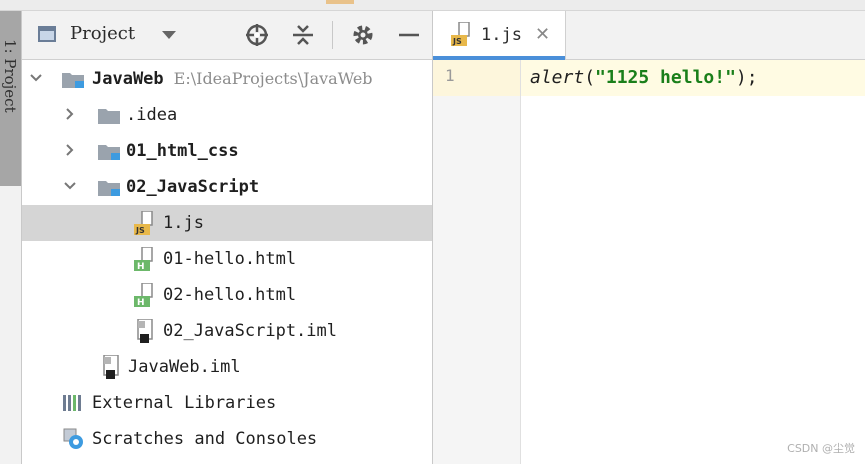 This screenshot has height=464, width=865. What do you see at coordinates (230, 259) in the screenshot?
I see `tree-label-01-hello-html: 01-hello.html` at bounding box center [230, 259].